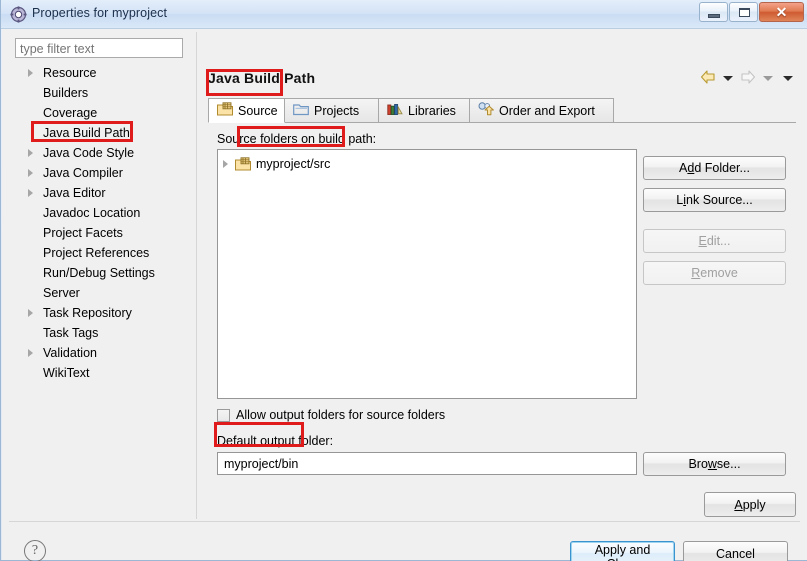  What do you see at coordinates (223, 415) in the screenshot?
I see `checkbox-box` at bounding box center [223, 415].